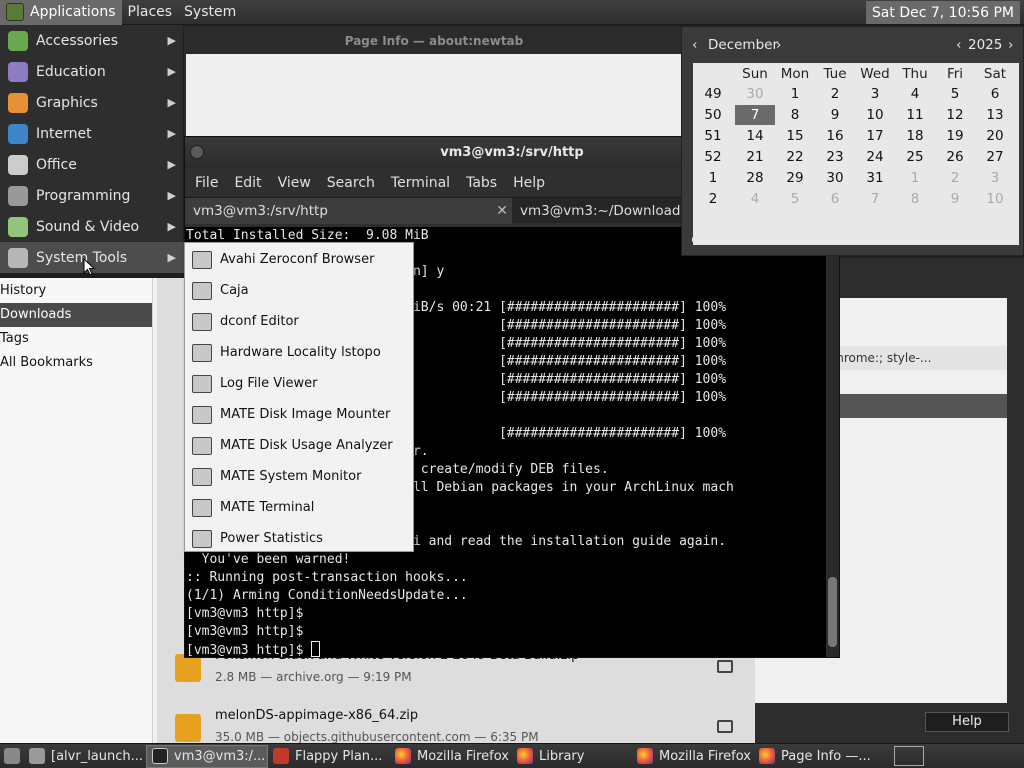 This screenshot has width=1024, height=768. I want to click on terminal-scrollbar, so click(832, 442).